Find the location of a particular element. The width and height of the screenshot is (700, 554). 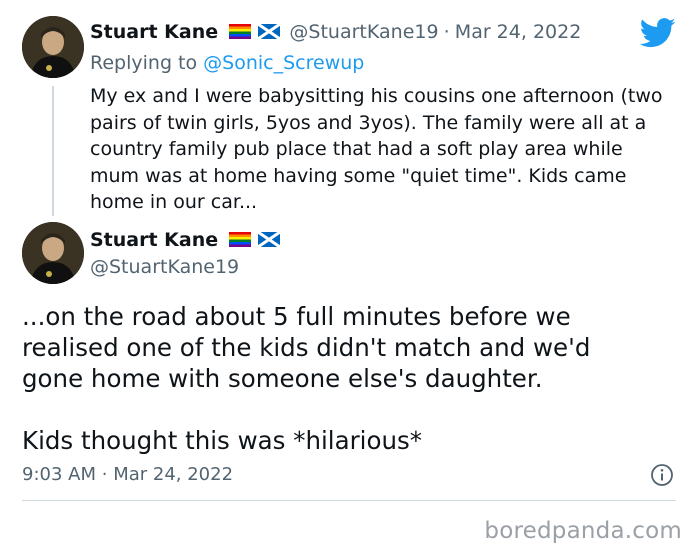

tweet-timestamp: 9:03 AM · Mar 24, 2022 is located at coordinates (127, 474).